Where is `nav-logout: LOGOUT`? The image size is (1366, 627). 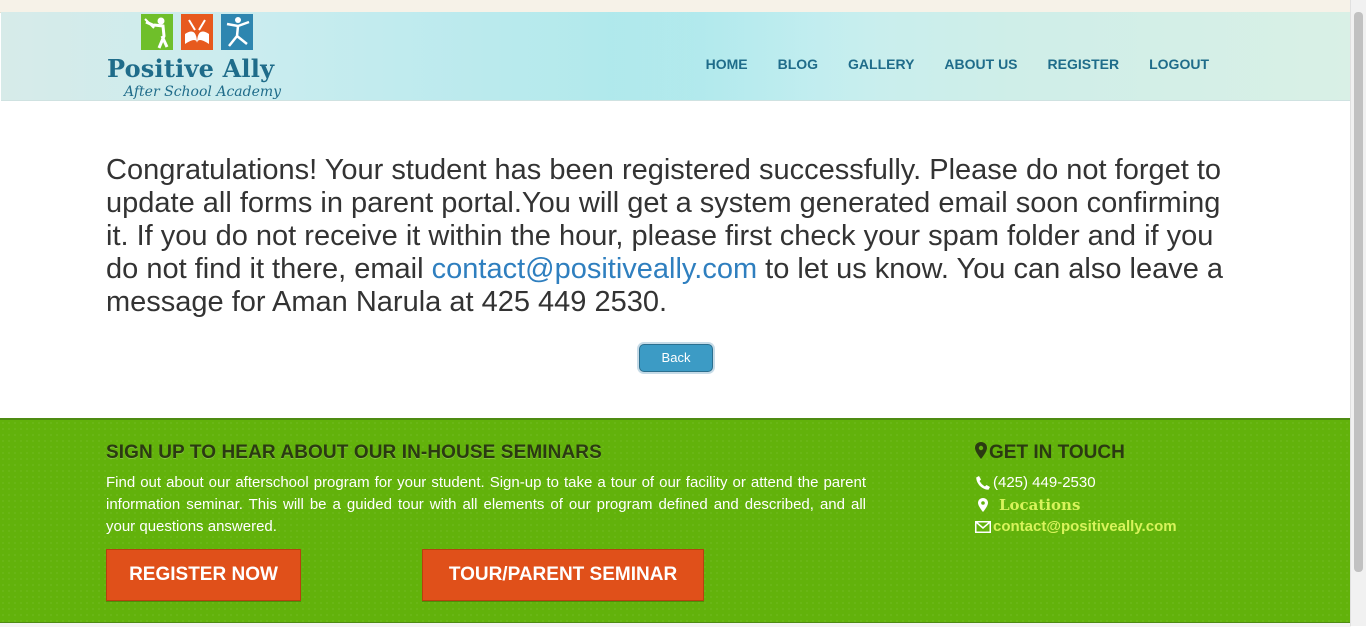
nav-logout: LOGOUT is located at coordinates (1179, 66).